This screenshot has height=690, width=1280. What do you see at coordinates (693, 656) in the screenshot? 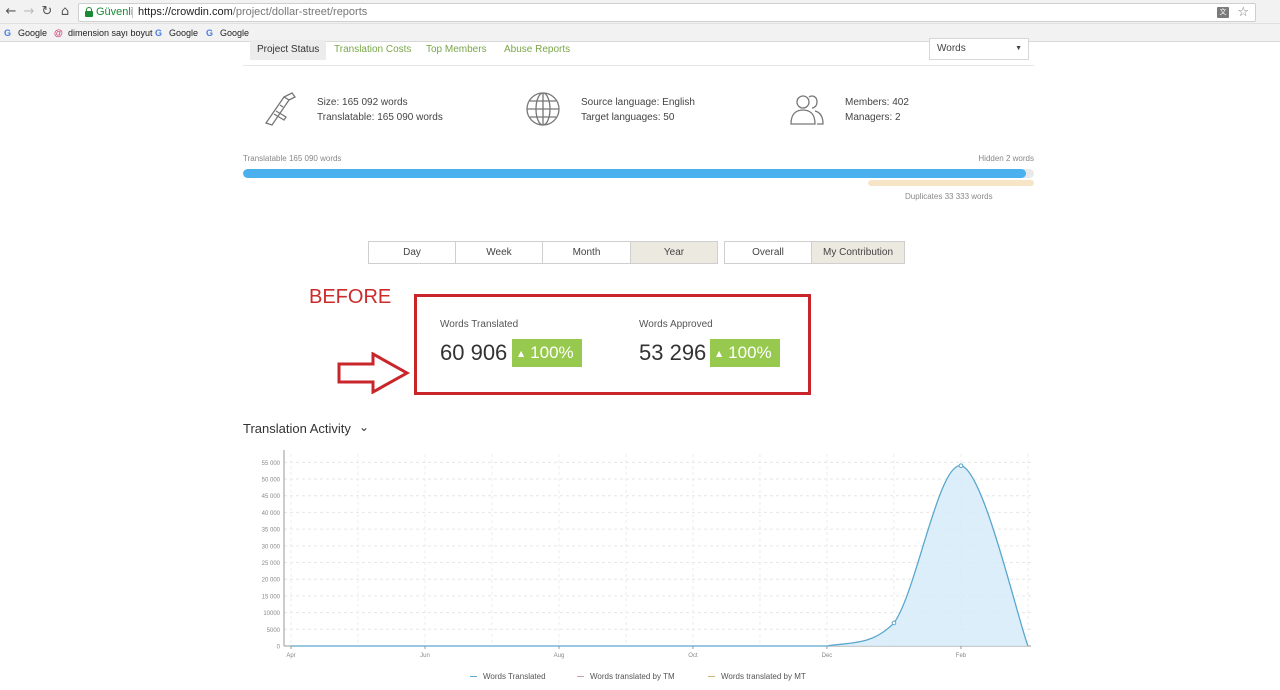
I see `x-tick-label: Oct` at bounding box center [693, 656].